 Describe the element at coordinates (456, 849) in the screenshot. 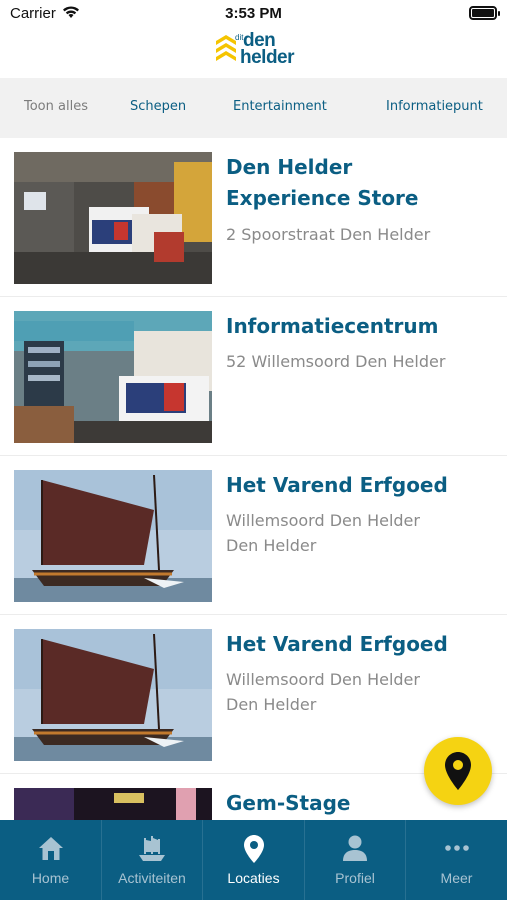

I see `more-dots-icon` at that location.